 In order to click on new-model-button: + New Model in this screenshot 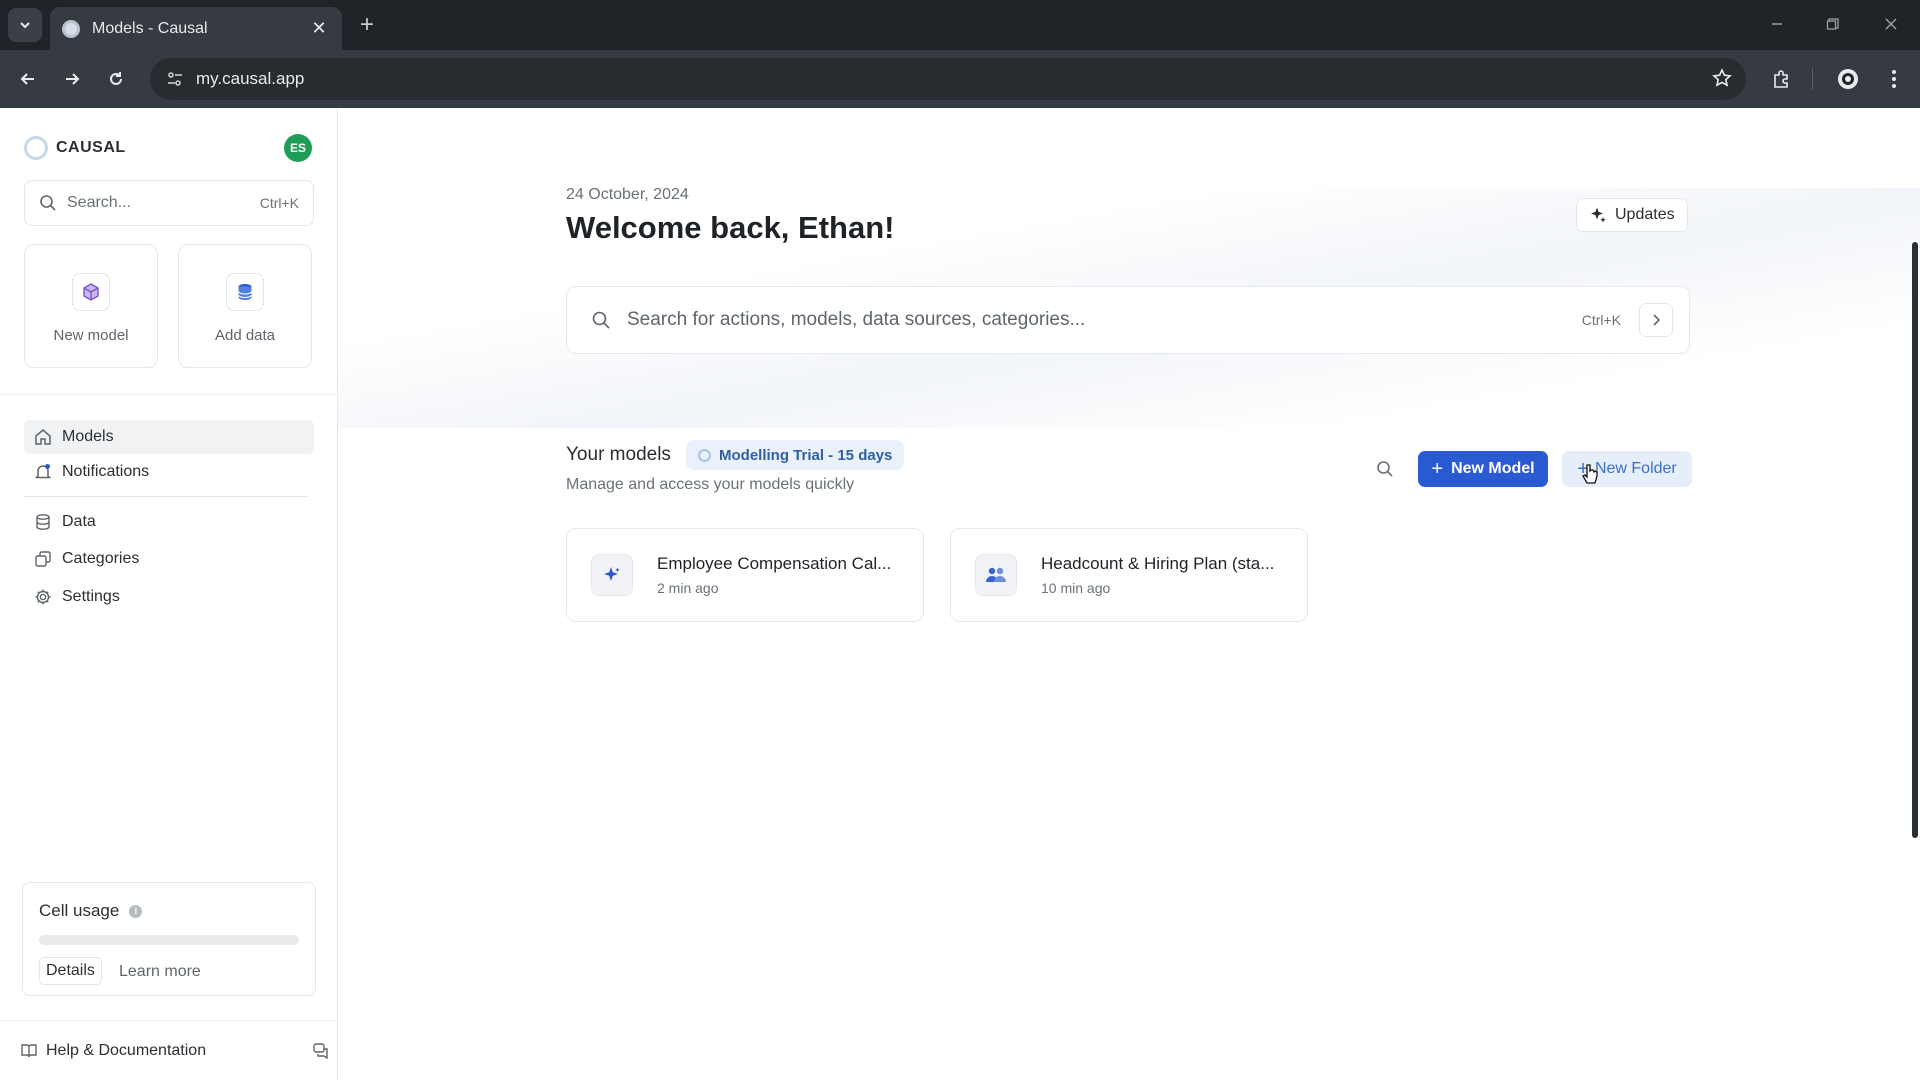, I will do `click(1483, 469)`.